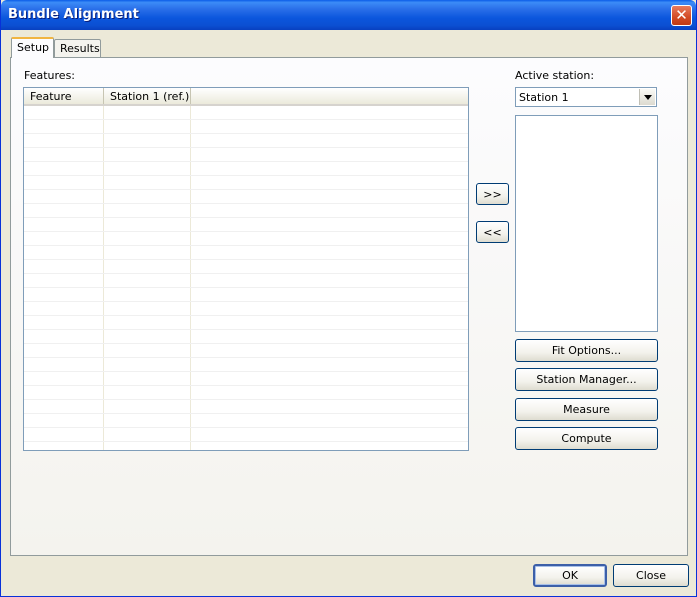  What do you see at coordinates (73, 14) in the screenshot?
I see `window-title: Bundle Alignment` at bounding box center [73, 14].